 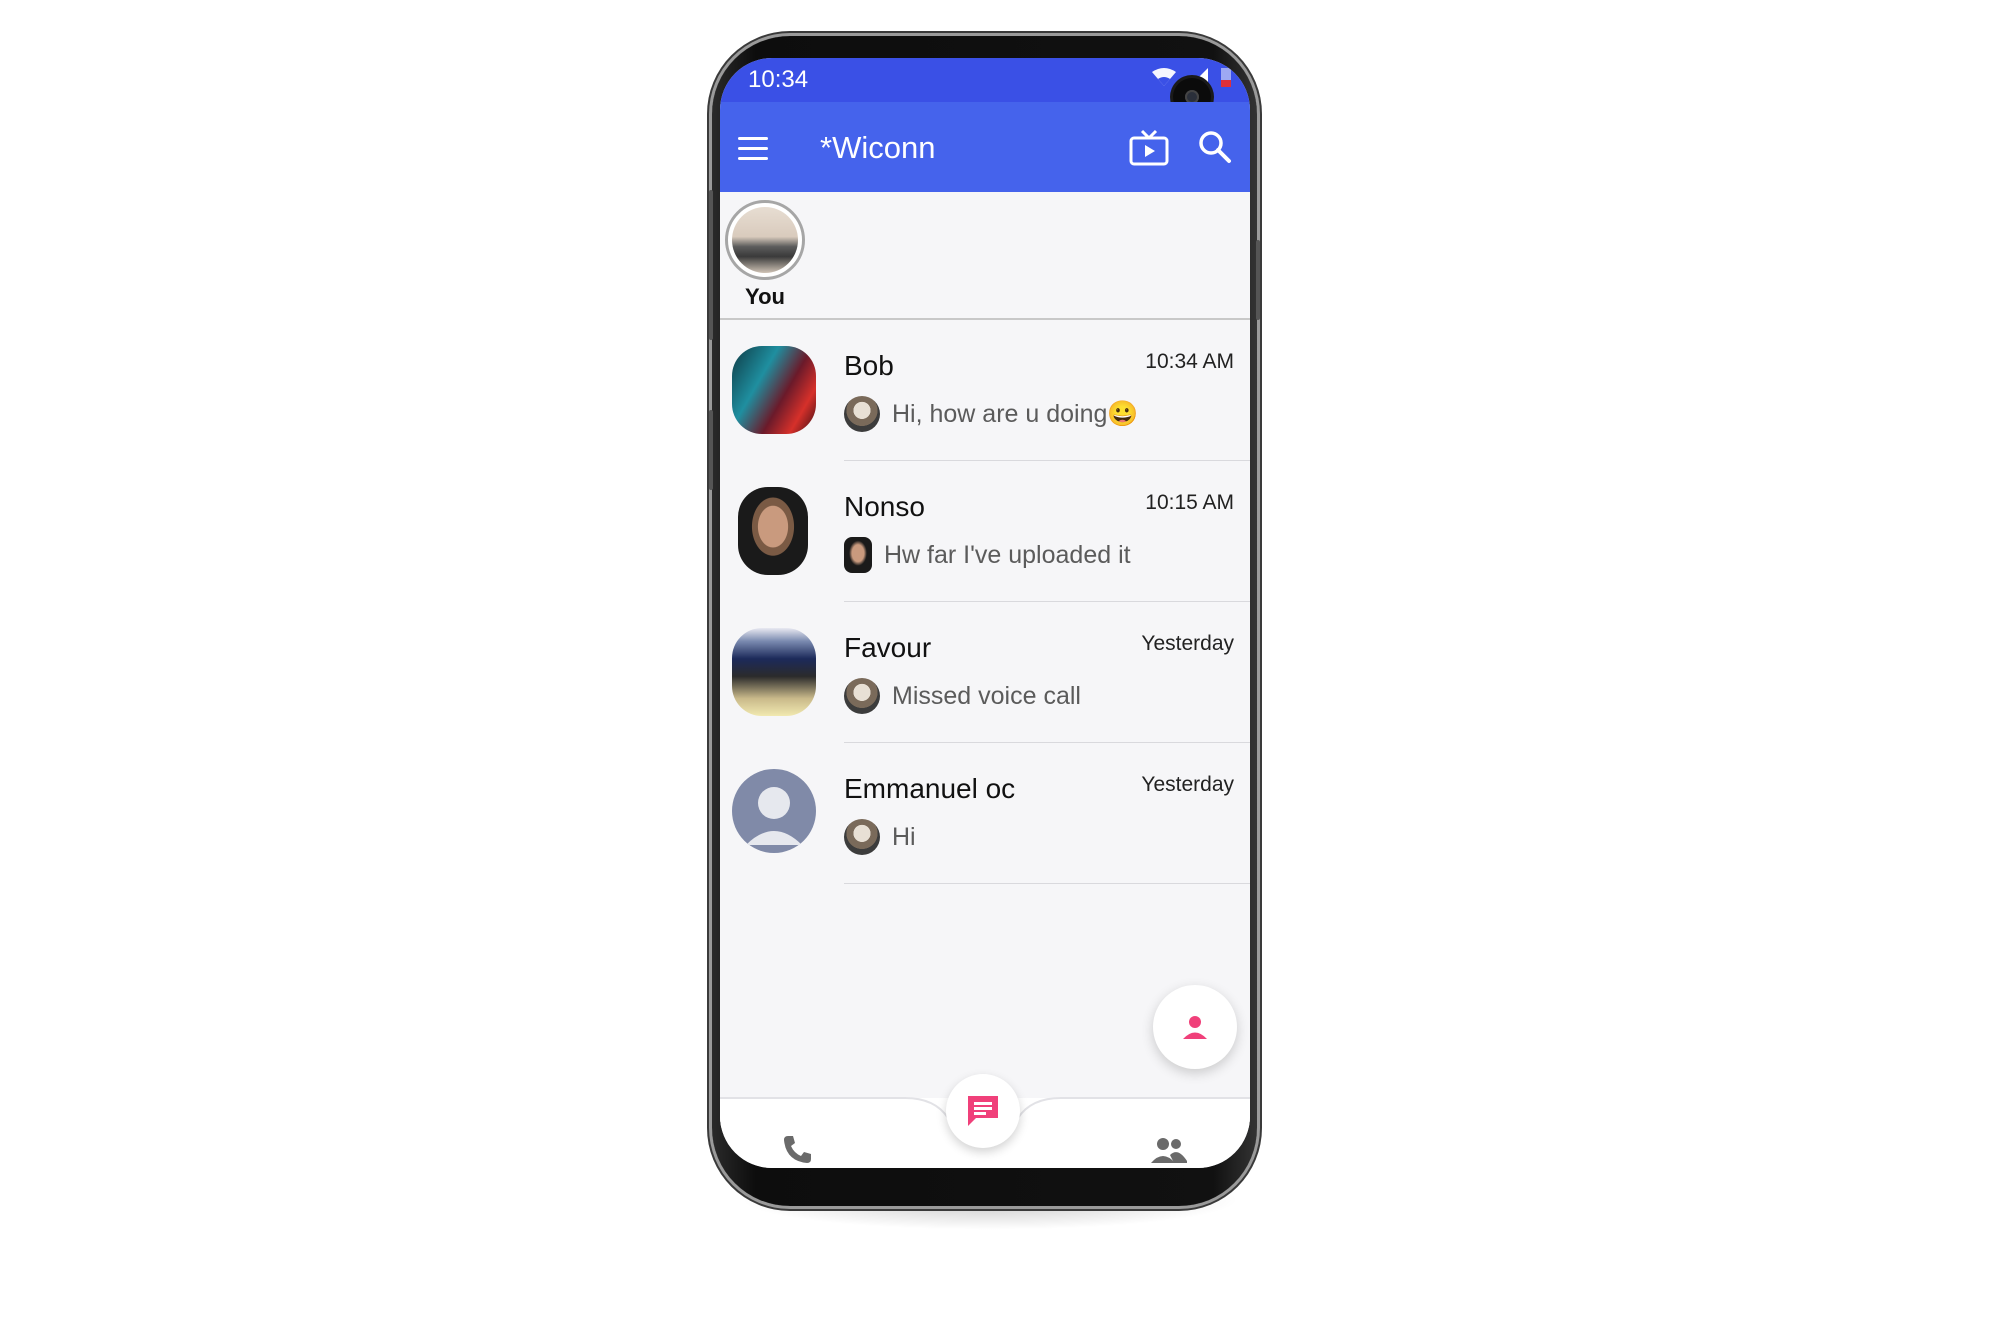 What do you see at coordinates (985, 390) in the screenshot?
I see `chat-item-bob: Bob 10:34 AM Hi, how are u doing😀` at bounding box center [985, 390].